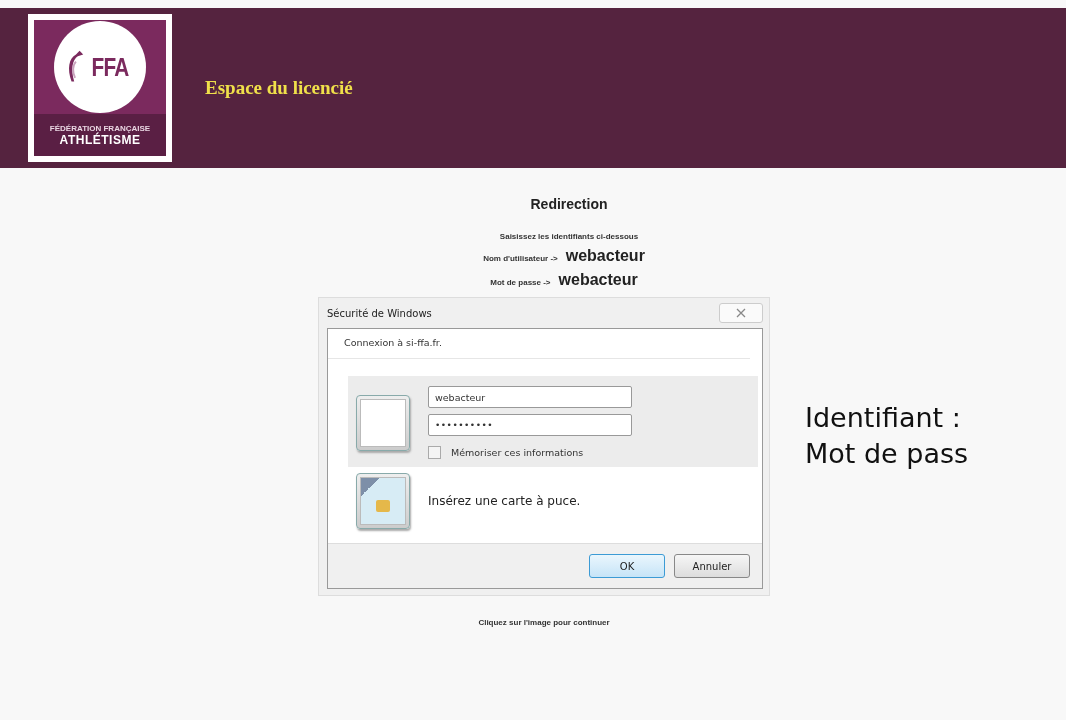 This screenshot has height=720, width=1066. Describe the element at coordinates (883, 418) in the screenshot. I see `caption-text: Identifiant :` at that location.